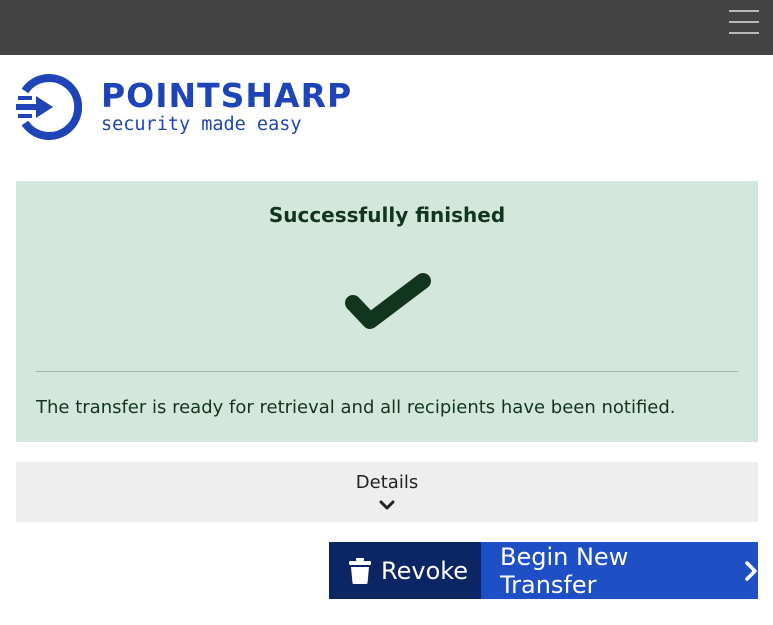  I want to click on chevron-right-icon, so click(751, 570).